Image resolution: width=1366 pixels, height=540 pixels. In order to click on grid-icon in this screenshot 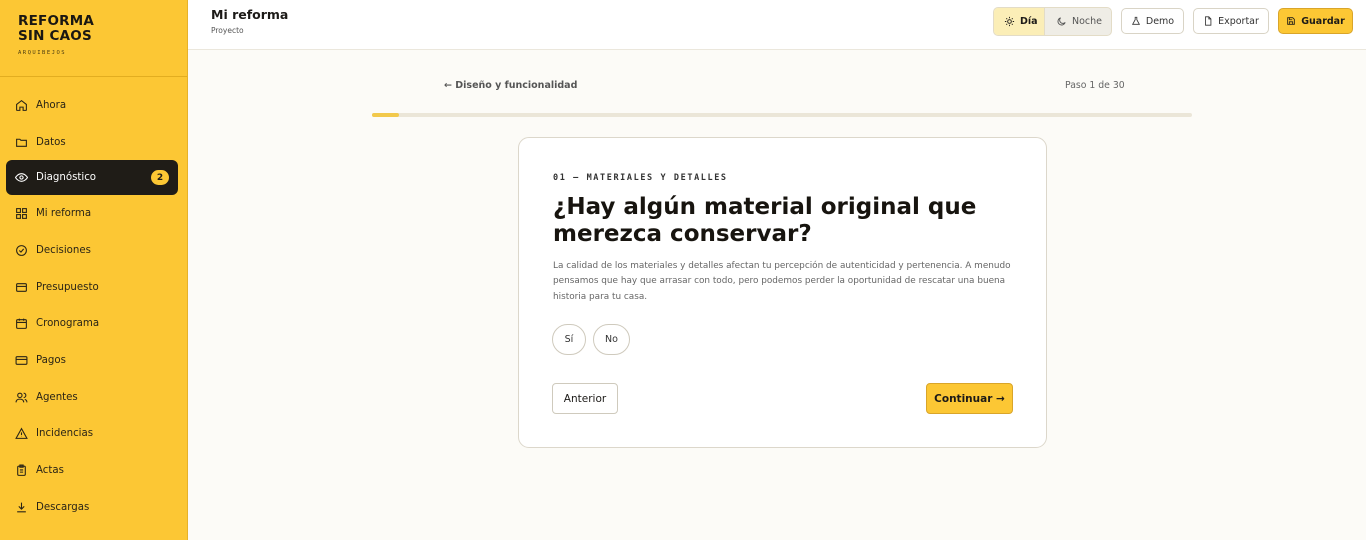, I will do `click(21, 214)`.